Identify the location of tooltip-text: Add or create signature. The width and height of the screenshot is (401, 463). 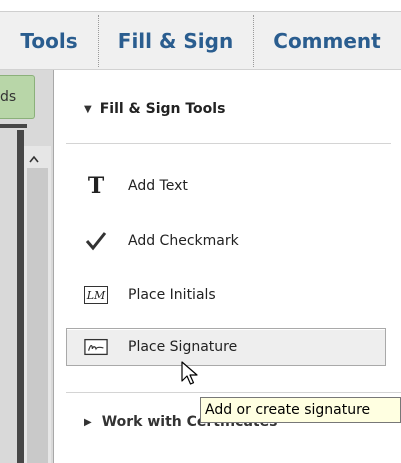
(288, 410).